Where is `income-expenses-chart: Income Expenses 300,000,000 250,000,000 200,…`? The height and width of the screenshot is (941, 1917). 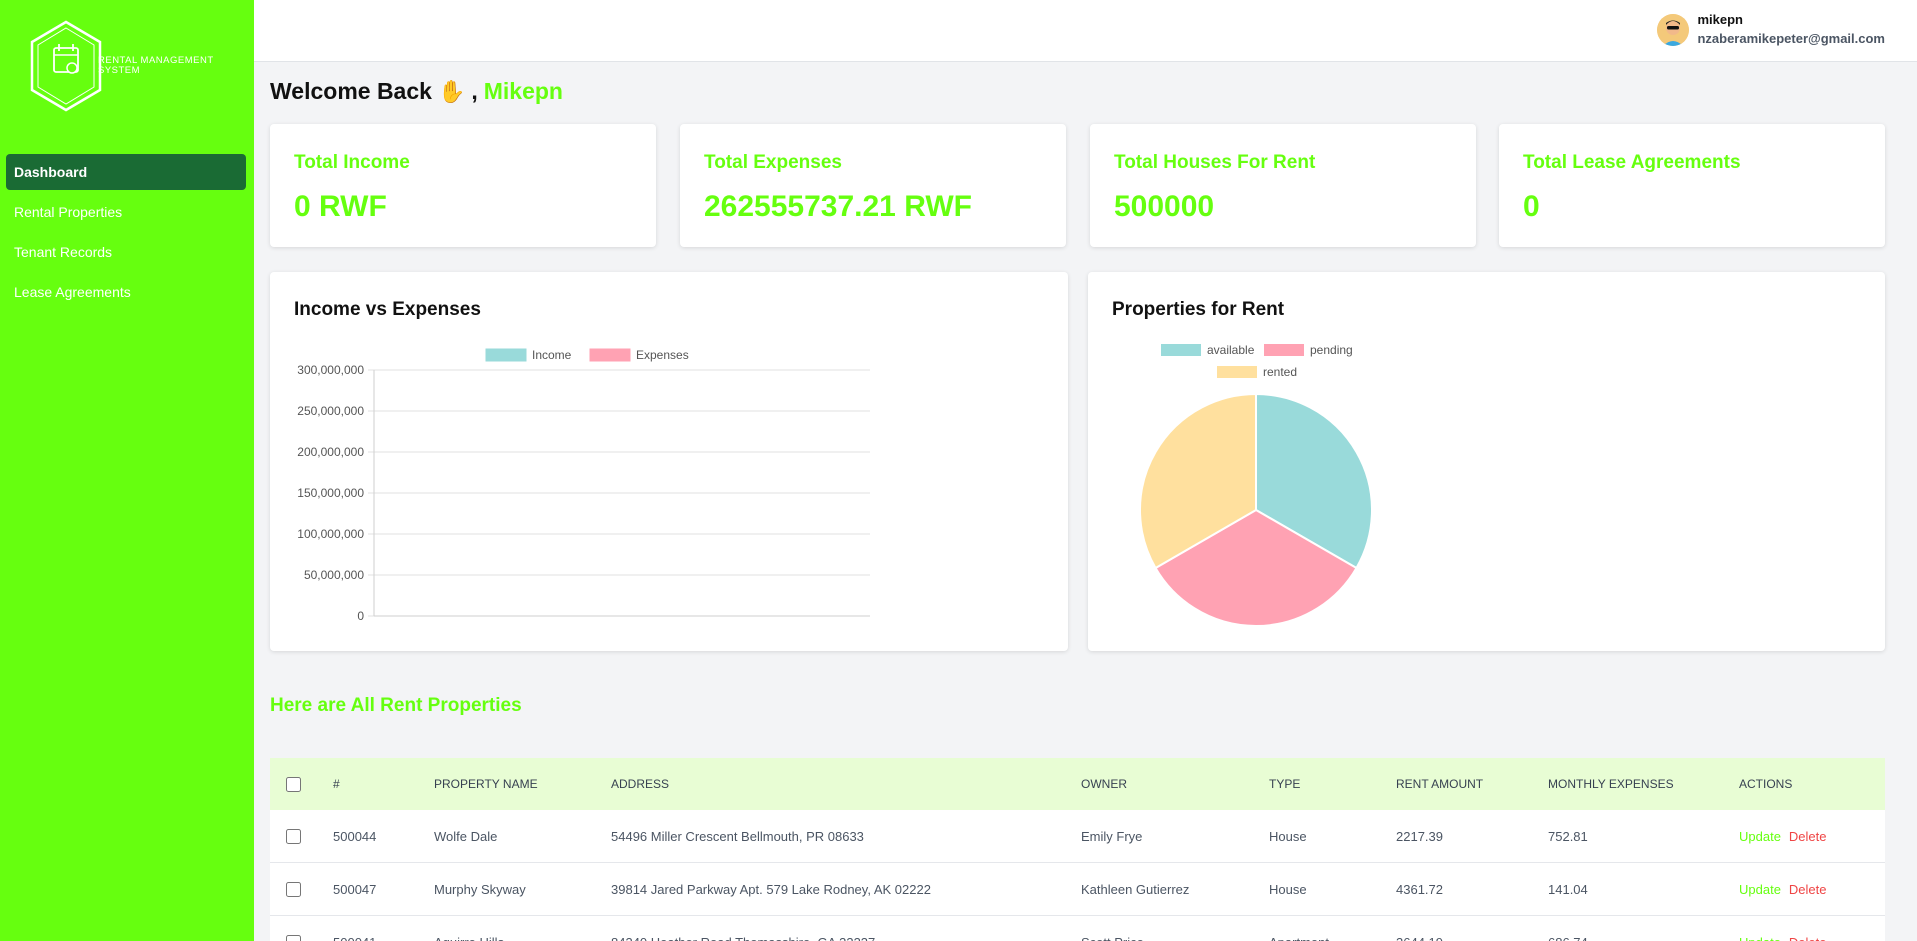 income-expenses-chart: Income Expenses 300,000,000 250,000,000 200,… is located at coordinates (583, 485).